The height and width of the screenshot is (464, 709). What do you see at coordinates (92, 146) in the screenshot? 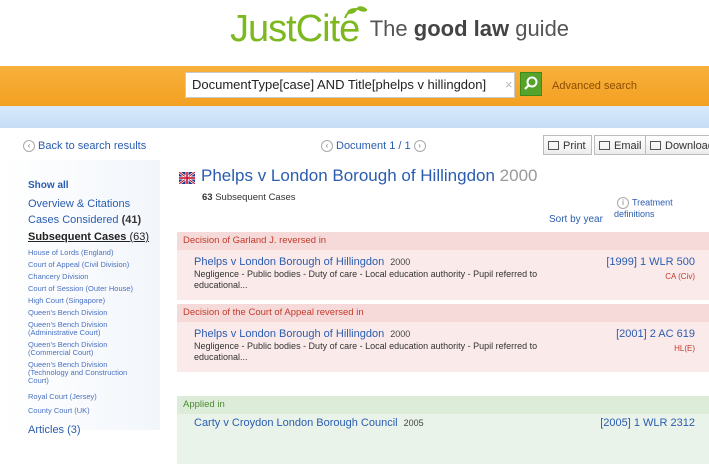
I see `back-label: Back to search results` at bounding box center [92, 146].